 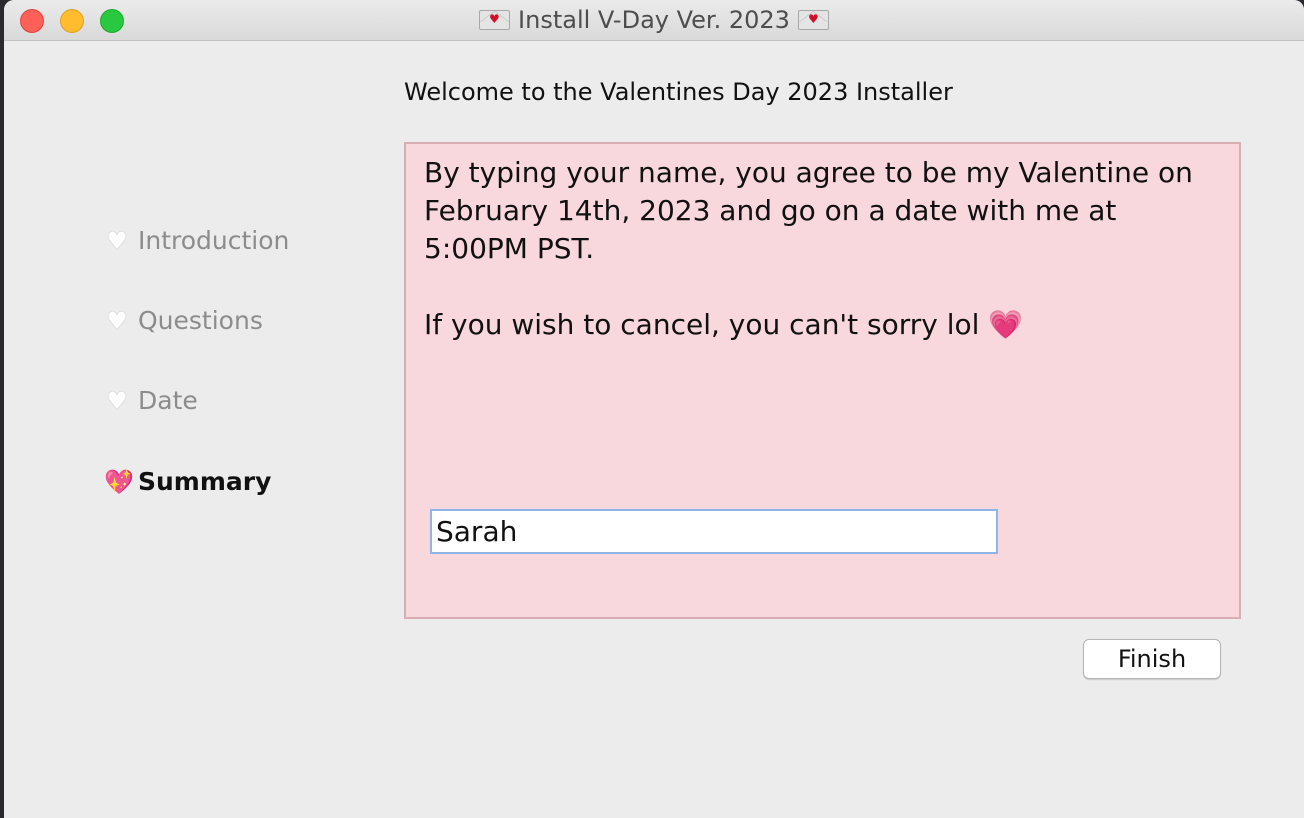 I want to click on sidebar-item-introduction: ♥ Introduction, so click(x=196, y=240).